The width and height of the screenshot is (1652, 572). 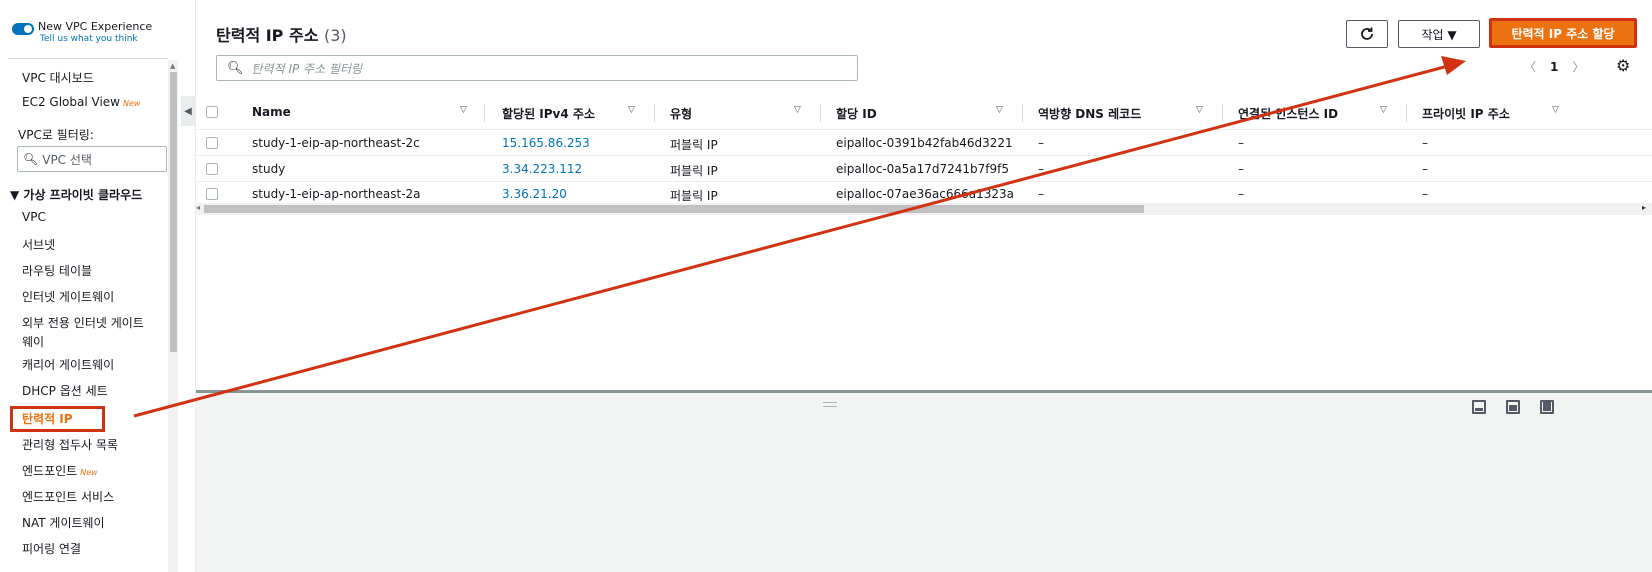 I want to click on vpc-select: 🔍︎ VPC 선택, so click(x=92, y=159).